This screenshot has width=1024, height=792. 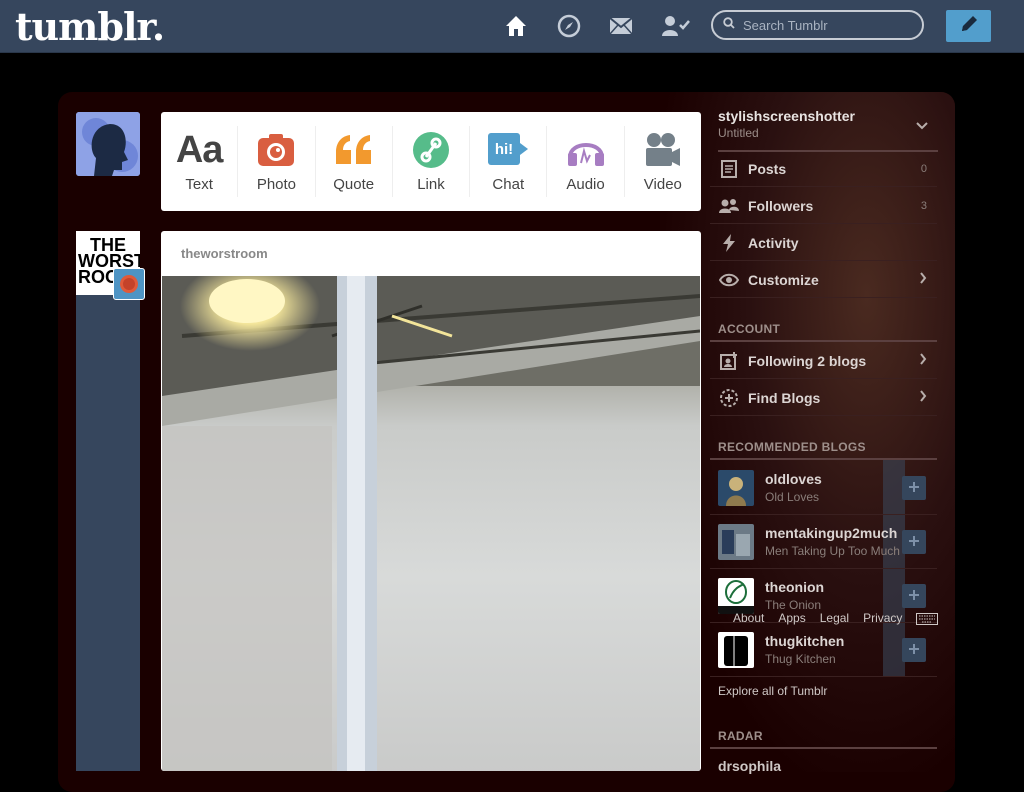 What do you see at coordinates (108, 501) in the screenshot?
I see `post-avatar-rail` at bounding box center [108, 501].